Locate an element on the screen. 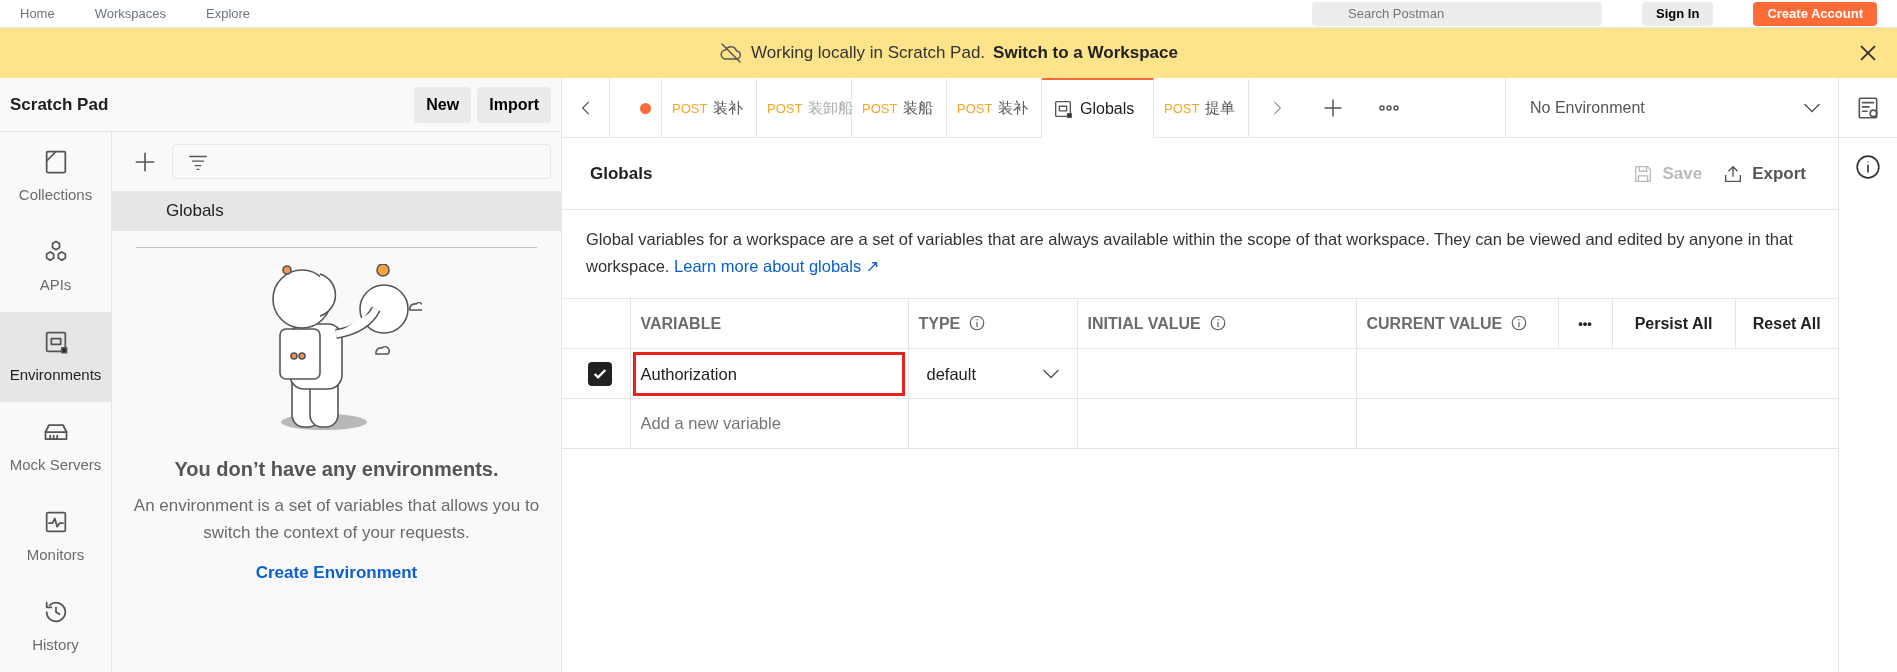 The image size is (1897, 672). sidebar-nav-item: Collections is located at coordinates (55, 177).